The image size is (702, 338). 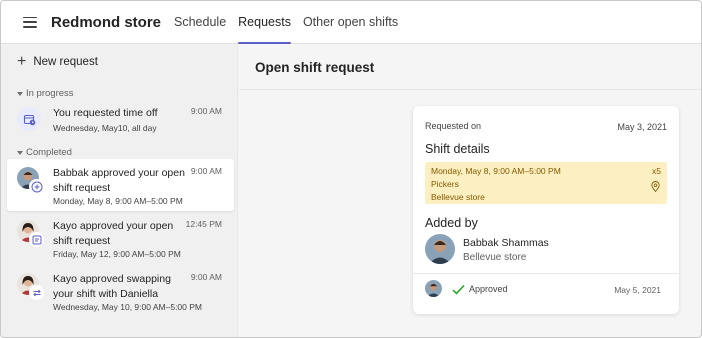 I want to click on new-request-label: New request, so click(x=65, y=62).